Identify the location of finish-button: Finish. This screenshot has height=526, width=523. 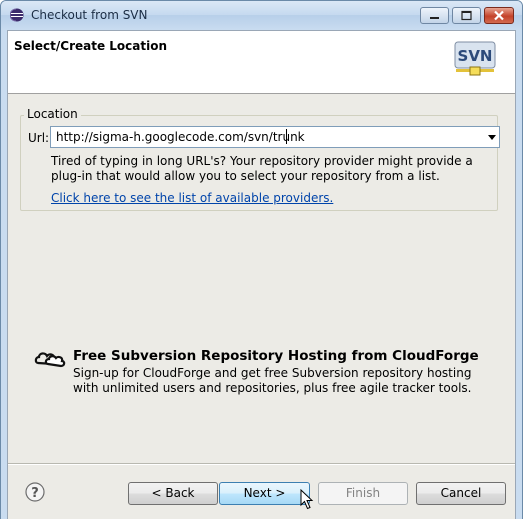
(363, 493).